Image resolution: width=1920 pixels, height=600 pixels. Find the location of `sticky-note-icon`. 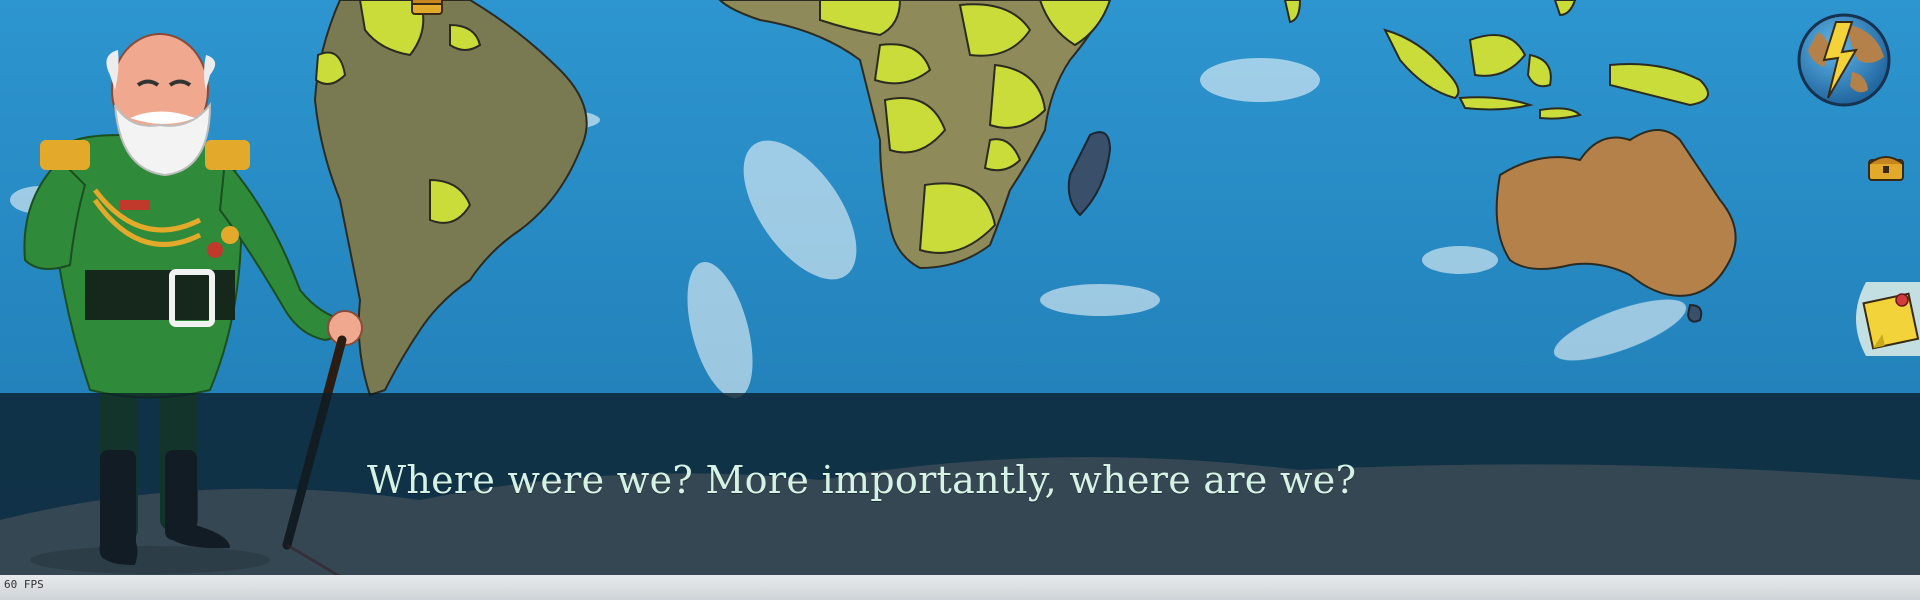

sticky-note-icon is located at coordinates (1883, 319).